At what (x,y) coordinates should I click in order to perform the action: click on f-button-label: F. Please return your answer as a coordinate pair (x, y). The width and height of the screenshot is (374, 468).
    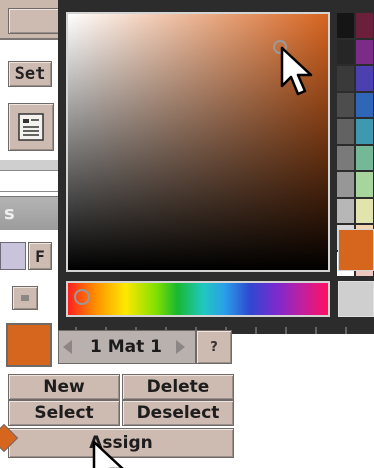
    Looking at the image, I should click on (40, 256).